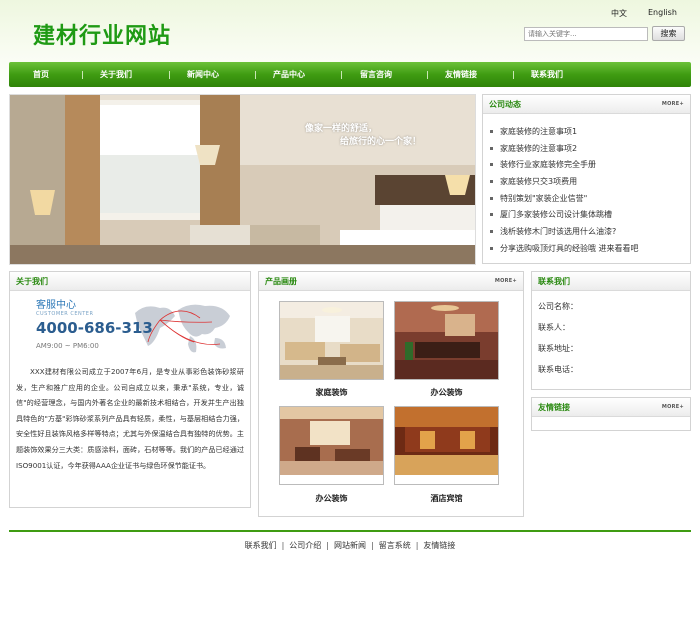 This screenshot has height=634, width=700. What do you see at coordinates (611, 407) in the screenshot?
I see `links-panel-header: 友情链接 MORE+` at bounding box center [611, 407].